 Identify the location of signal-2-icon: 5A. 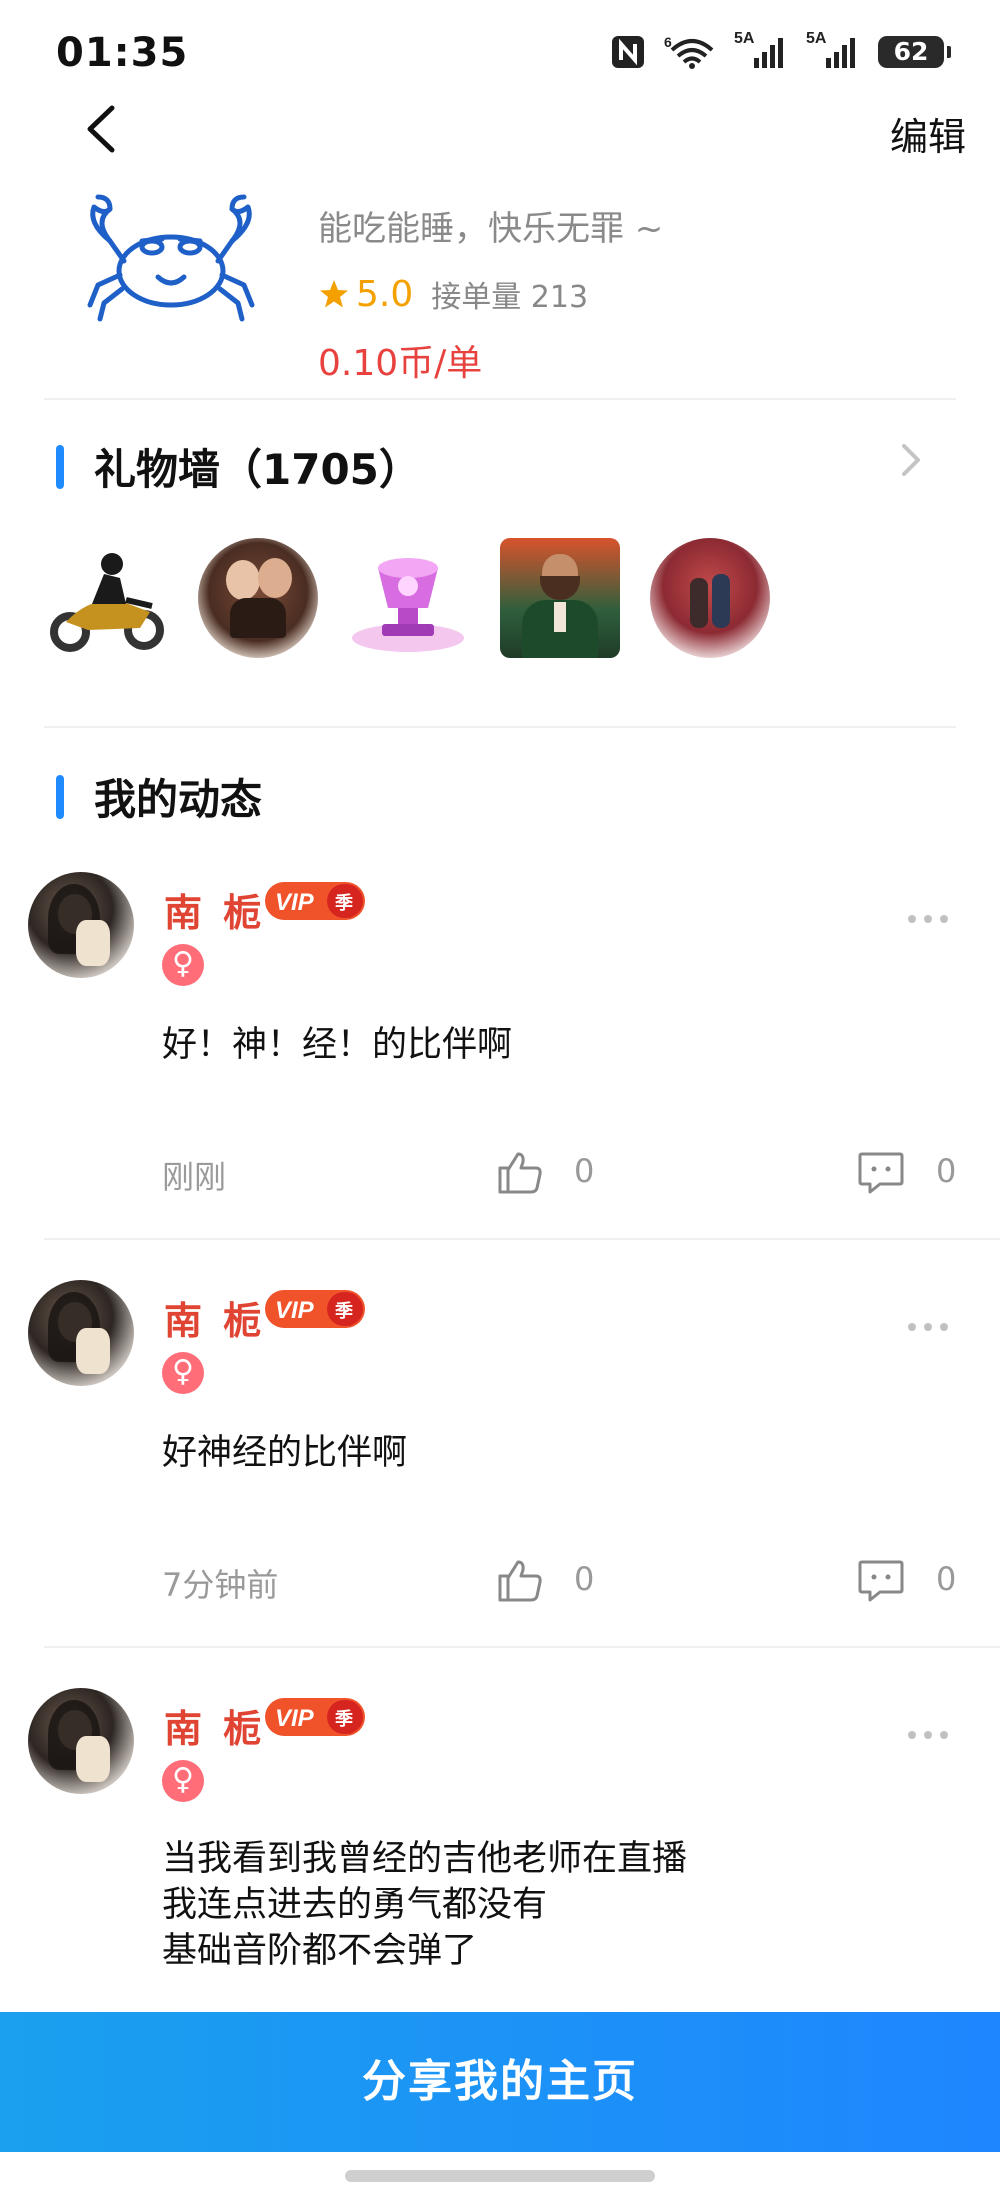
(833, 50).